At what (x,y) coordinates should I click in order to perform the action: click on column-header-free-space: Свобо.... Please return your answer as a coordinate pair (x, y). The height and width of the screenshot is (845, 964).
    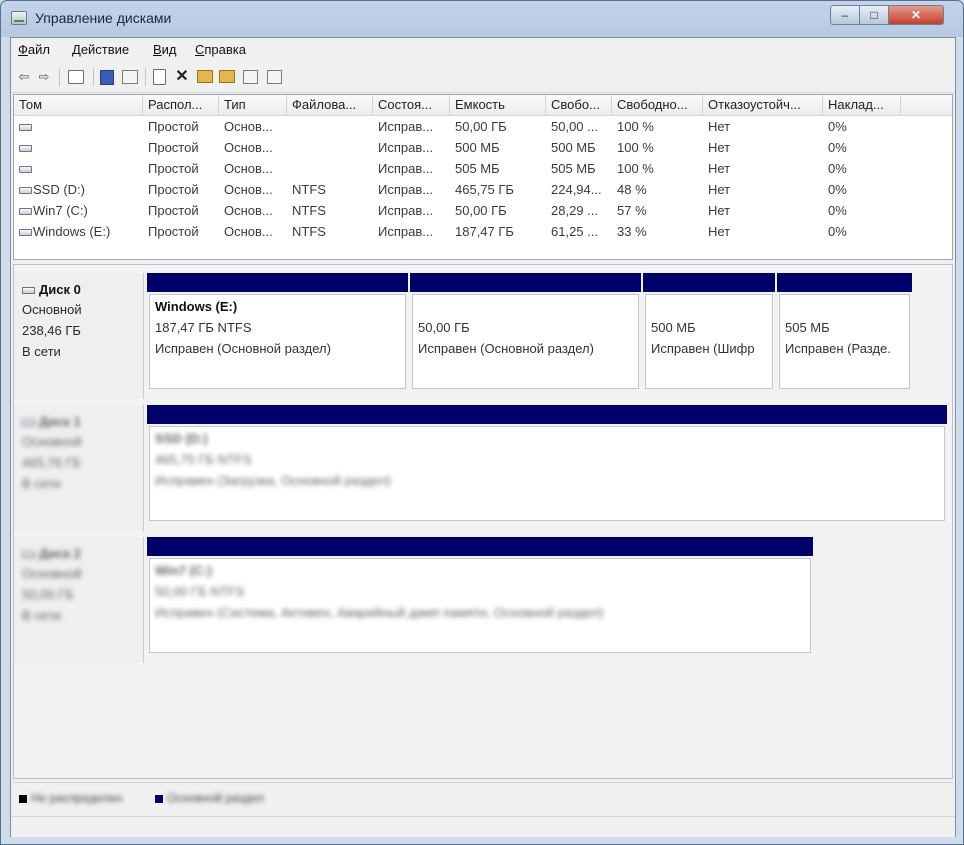
    Looking at the image, I should click on (579, 105).